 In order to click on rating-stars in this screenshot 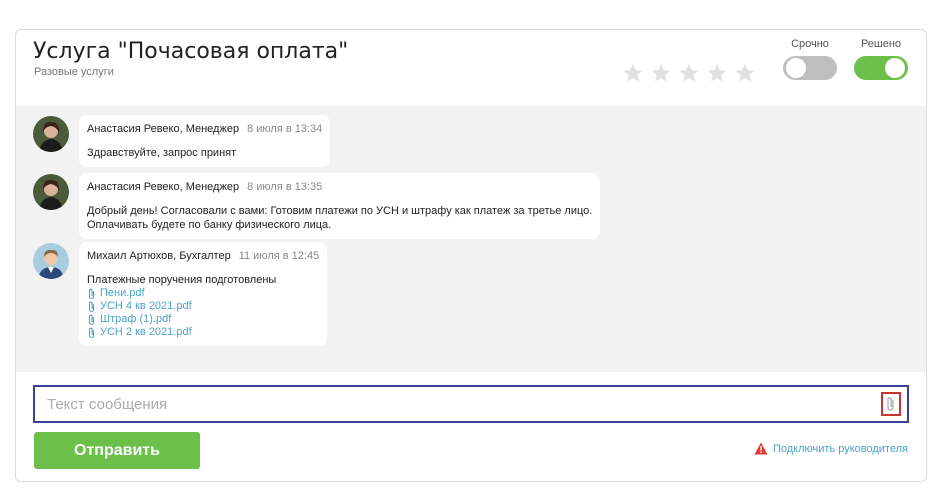, I will do `click(689, 73)`.